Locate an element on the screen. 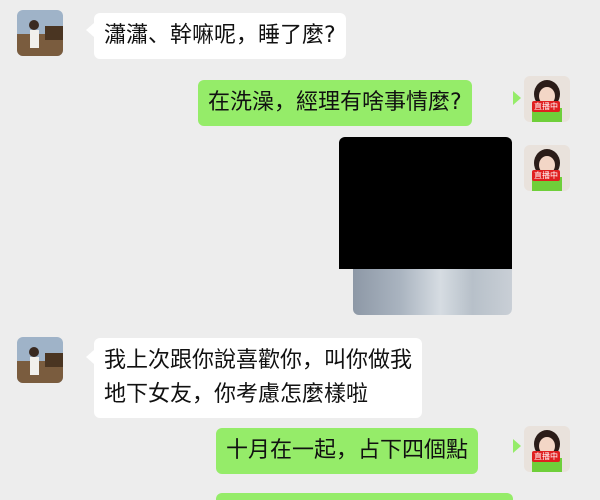 The height and width of the screenshot is (500, 600). message-text: 在洗澡，經理有啥事情麼? is located at coordinates (335, 102).